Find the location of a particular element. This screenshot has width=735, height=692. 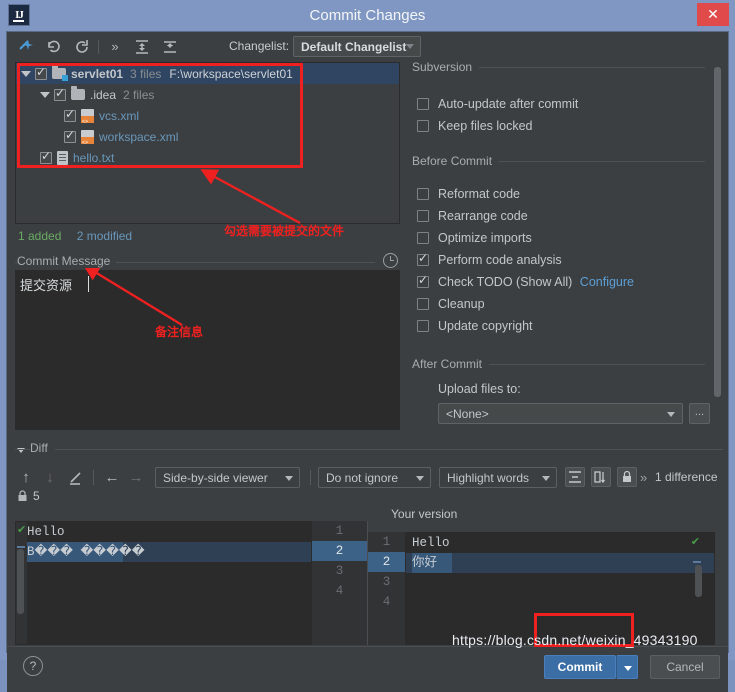

collapse-lines-icon is located at coordinates (575, 477).